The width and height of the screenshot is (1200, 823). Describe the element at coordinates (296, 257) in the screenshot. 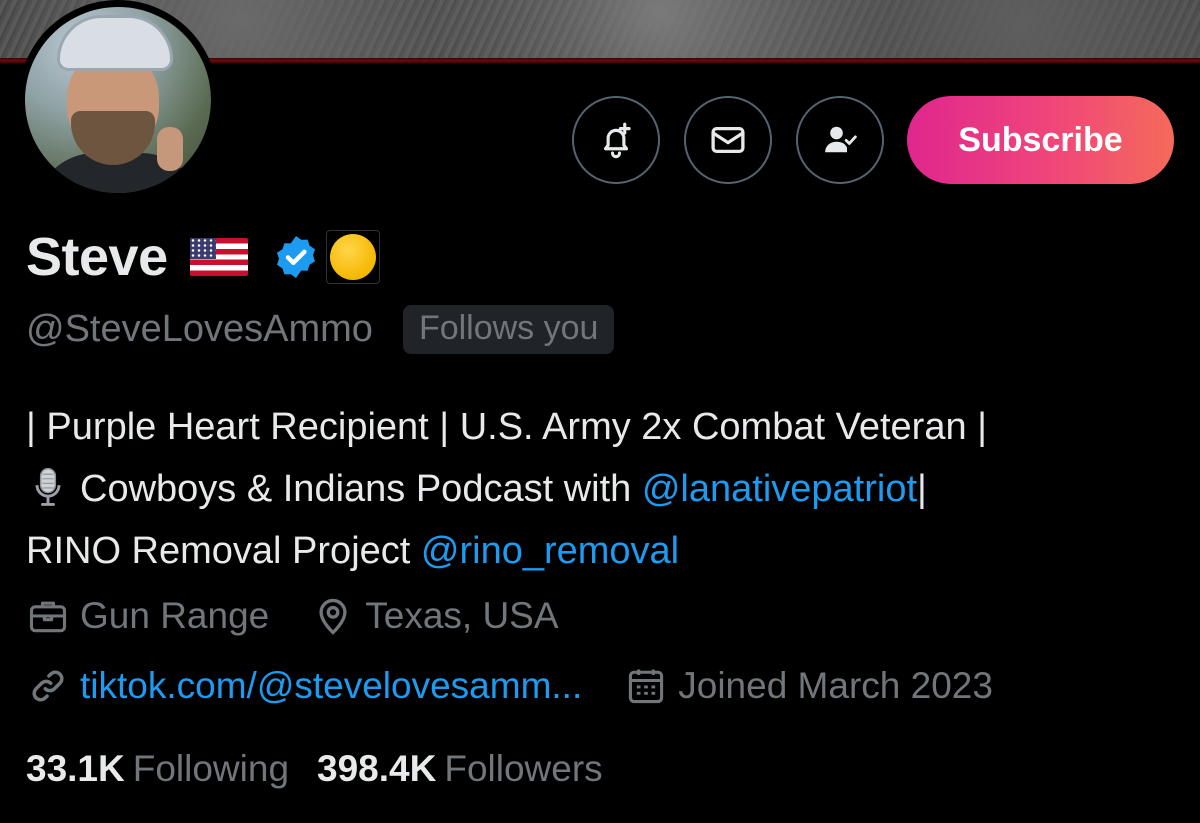

I see `verified-icon` at that location.